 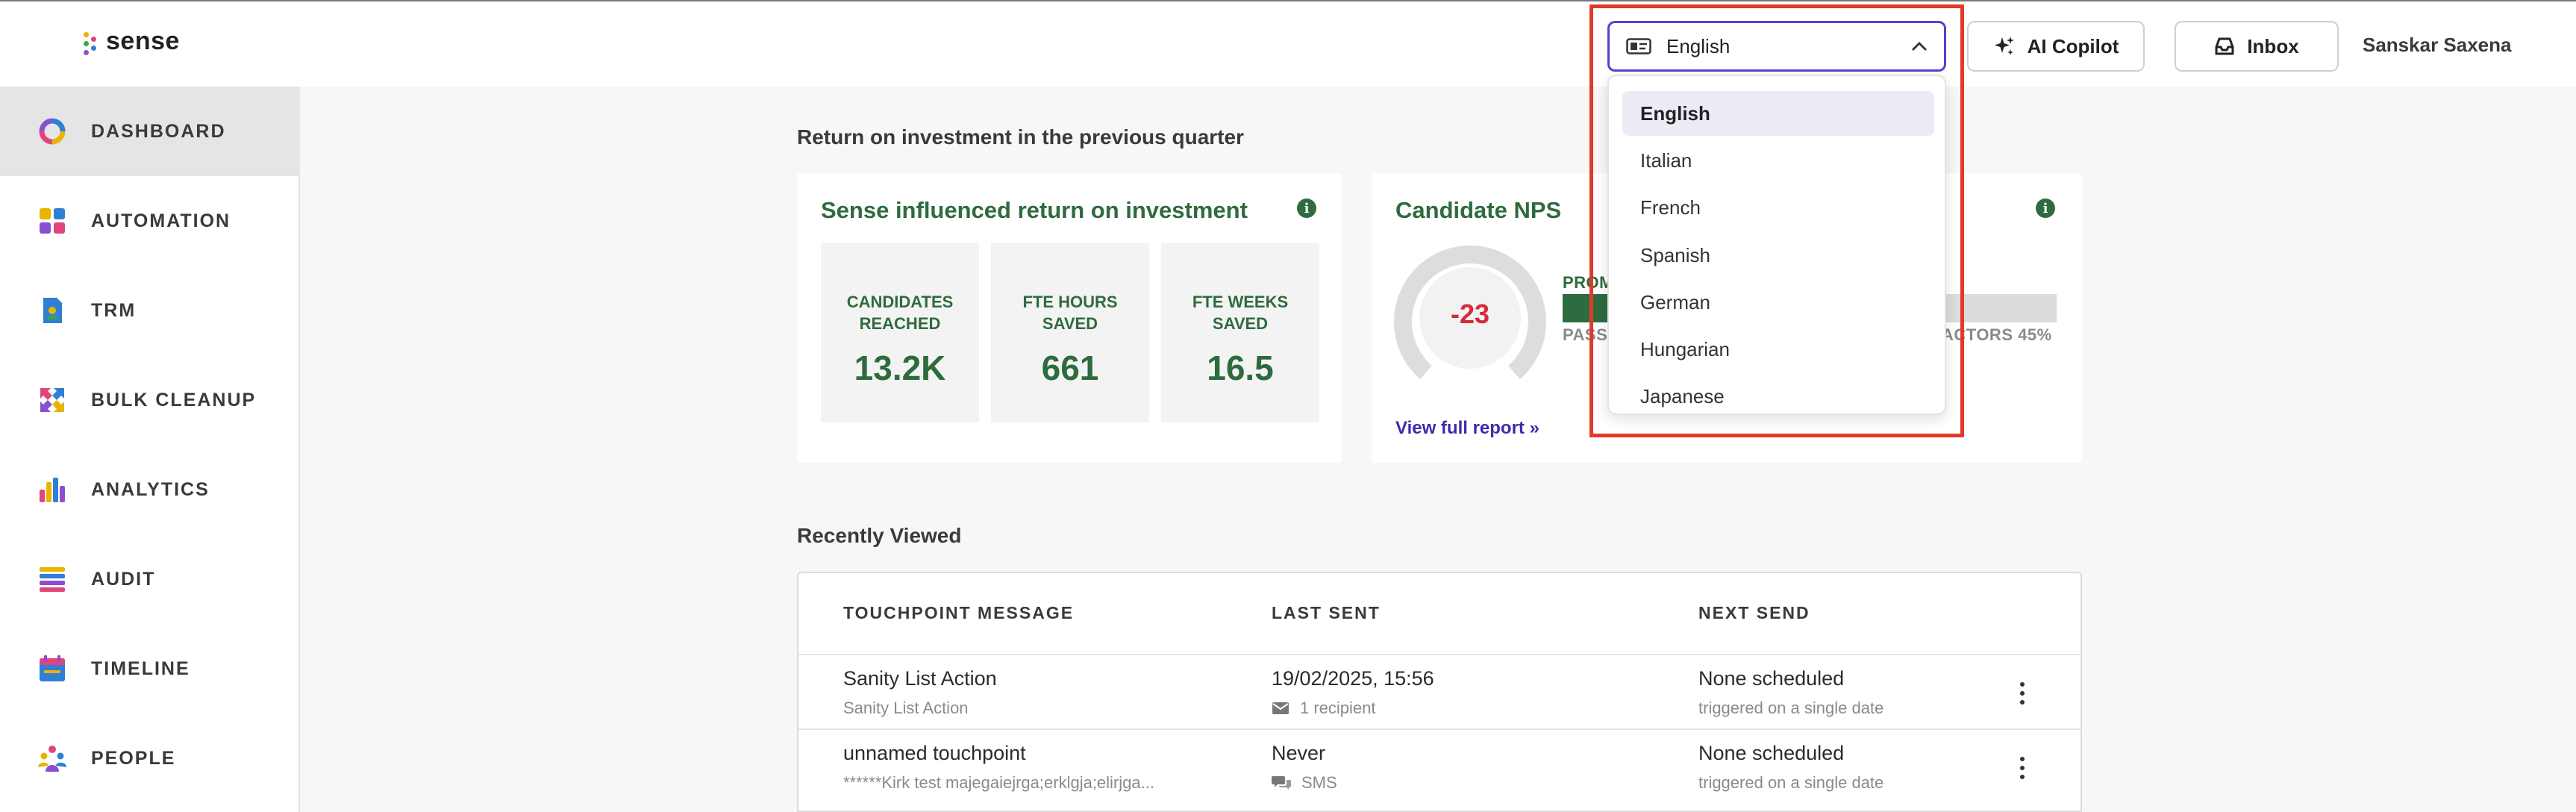 What do you see at coordinates (1467, 428) in the screenshot?
I see `view-full-report-link: View full report »` at bounding box center [1467, 428].